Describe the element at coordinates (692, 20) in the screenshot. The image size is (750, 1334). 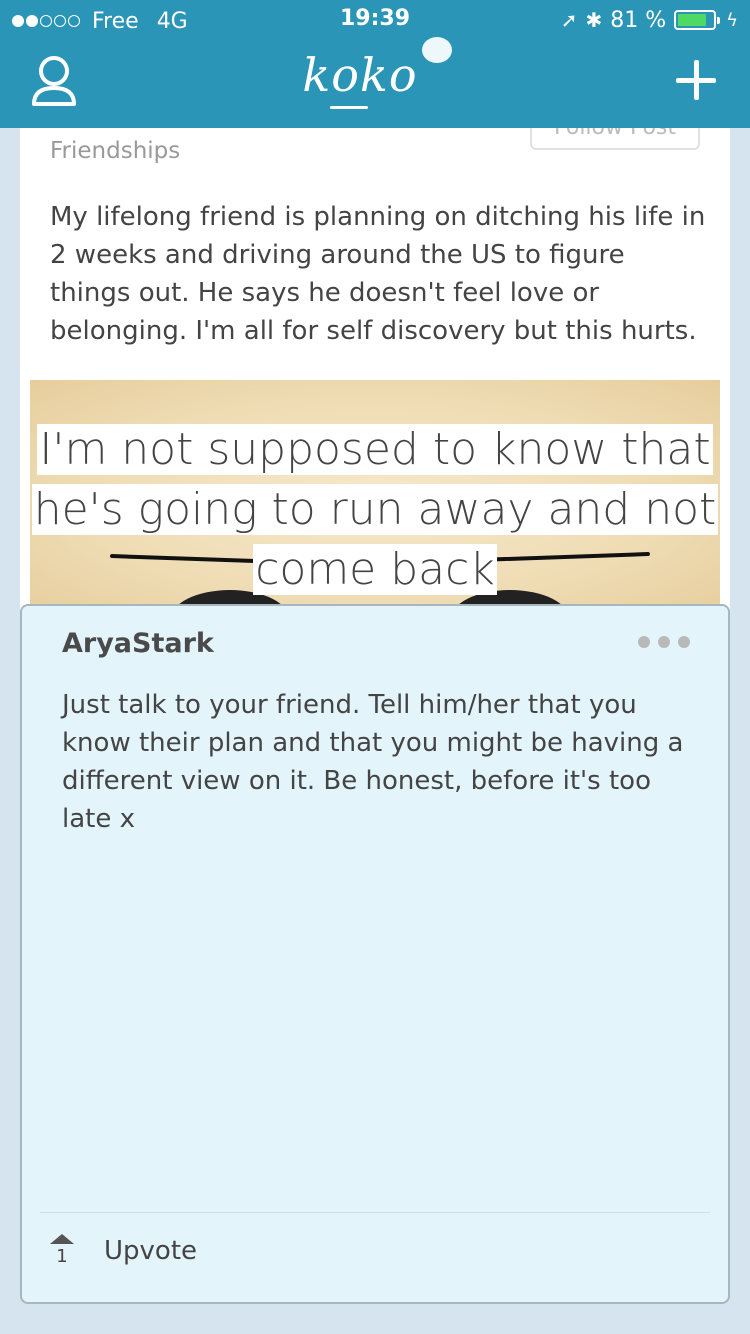
I see `battery-level-fill` at that location.